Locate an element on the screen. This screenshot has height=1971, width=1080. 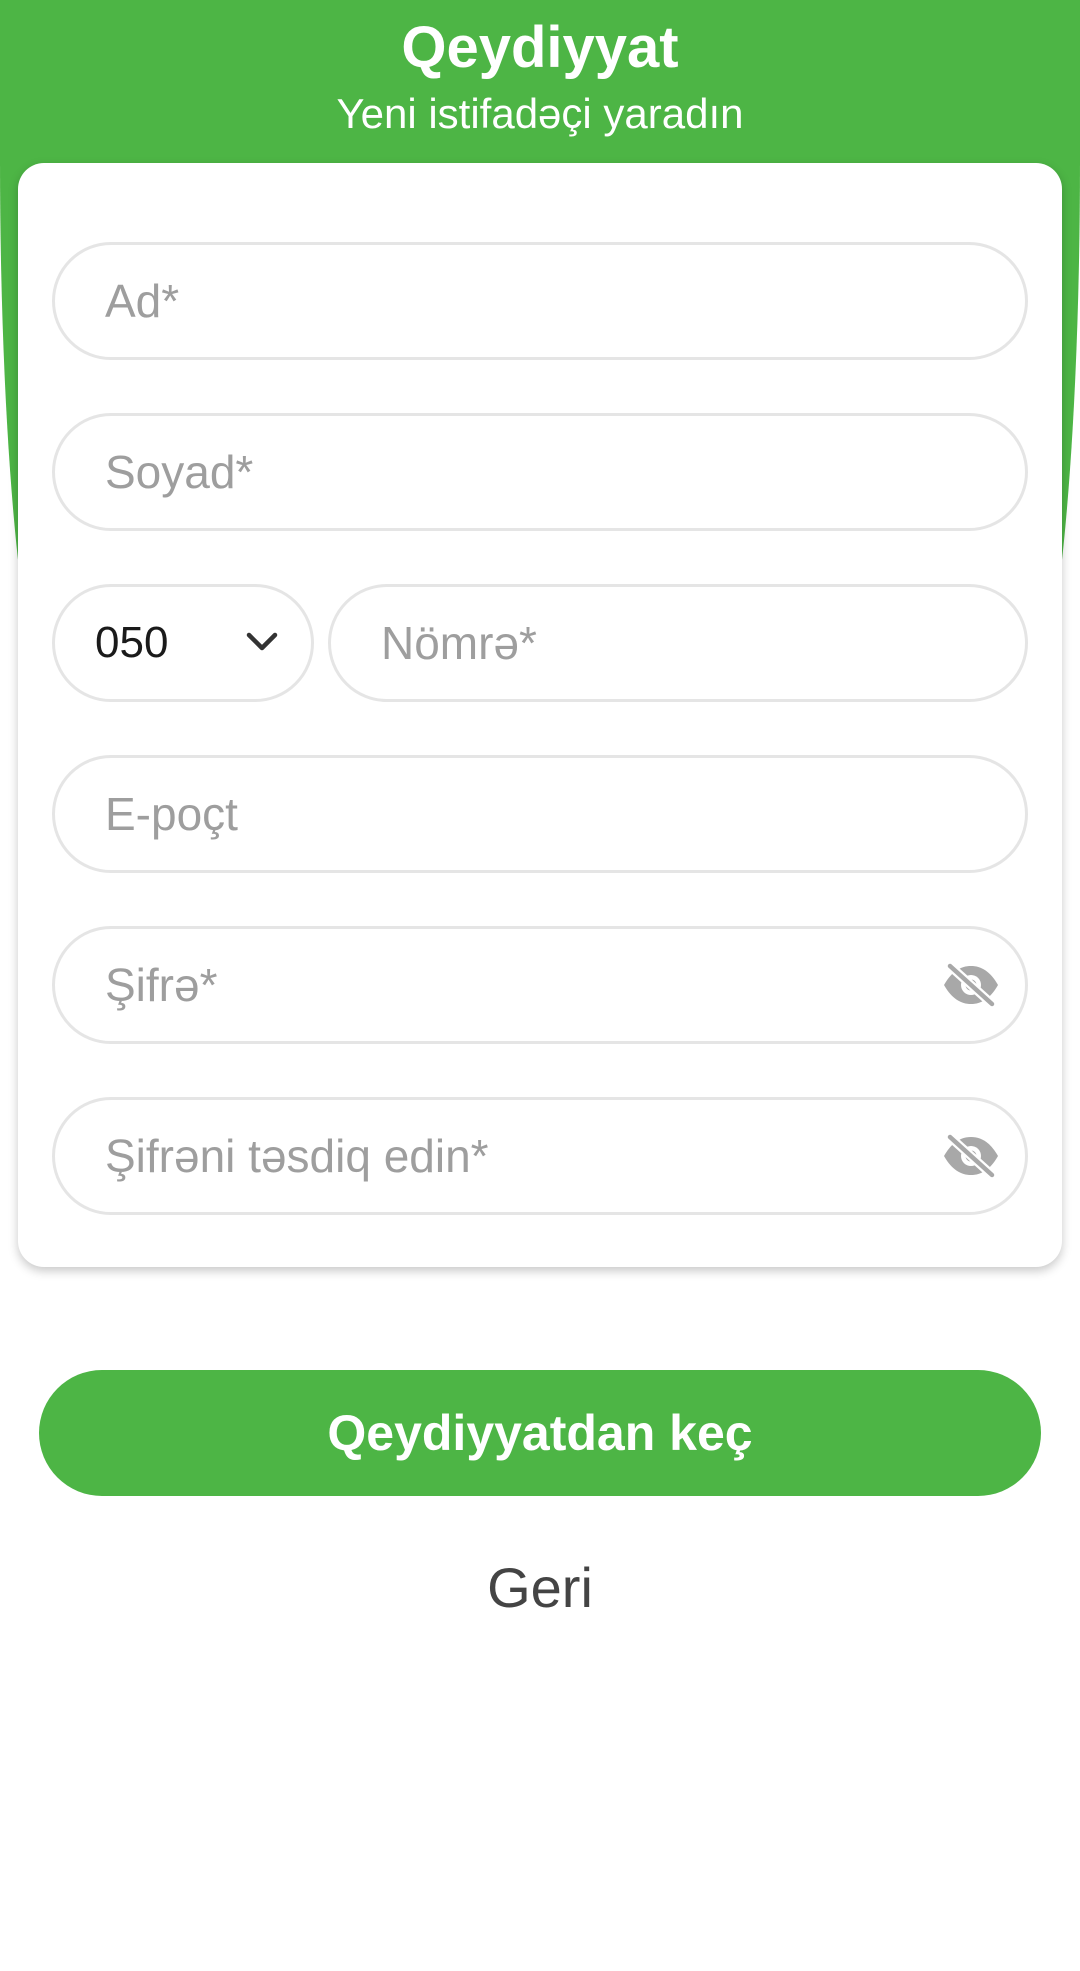
phone-number-field is located at coordinates (678, 643).